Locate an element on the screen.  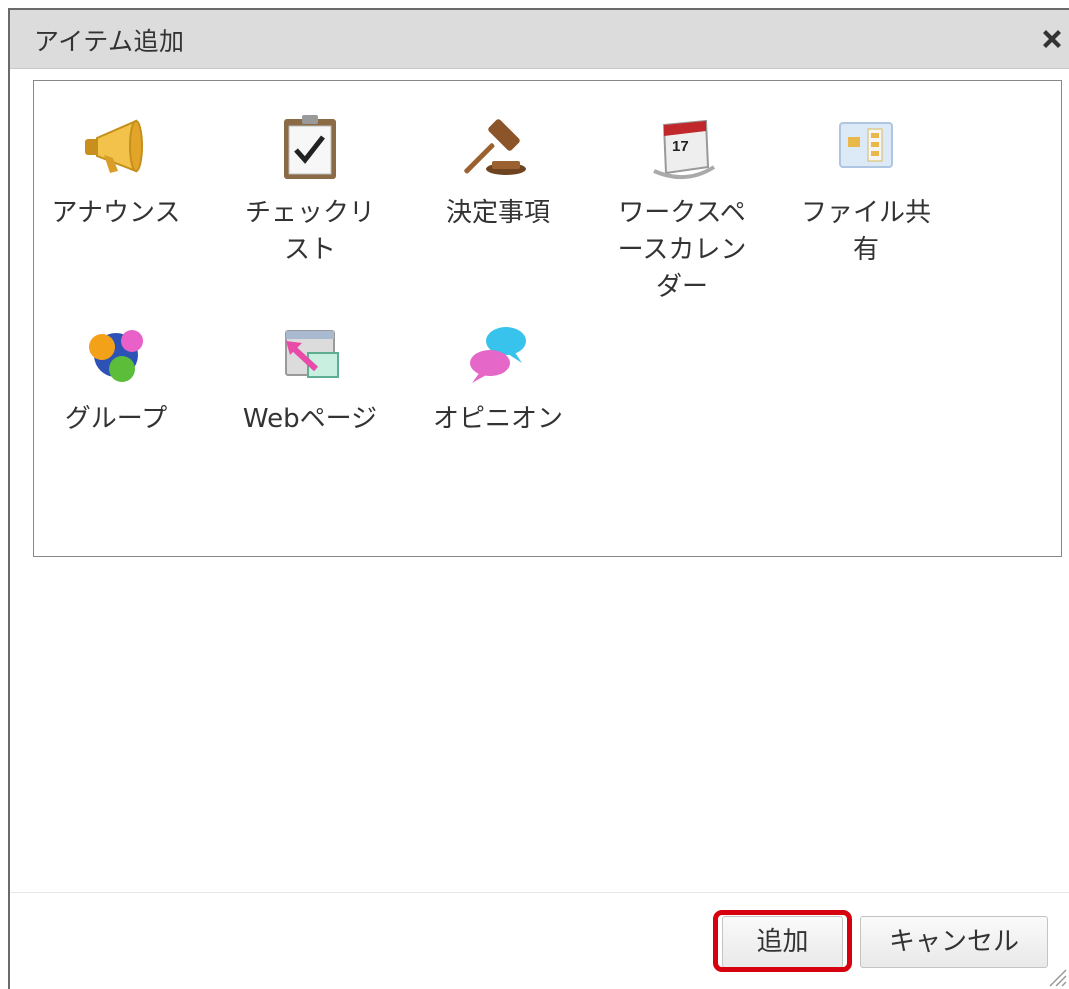
file-share-icon is located at coordinates (866, 145).